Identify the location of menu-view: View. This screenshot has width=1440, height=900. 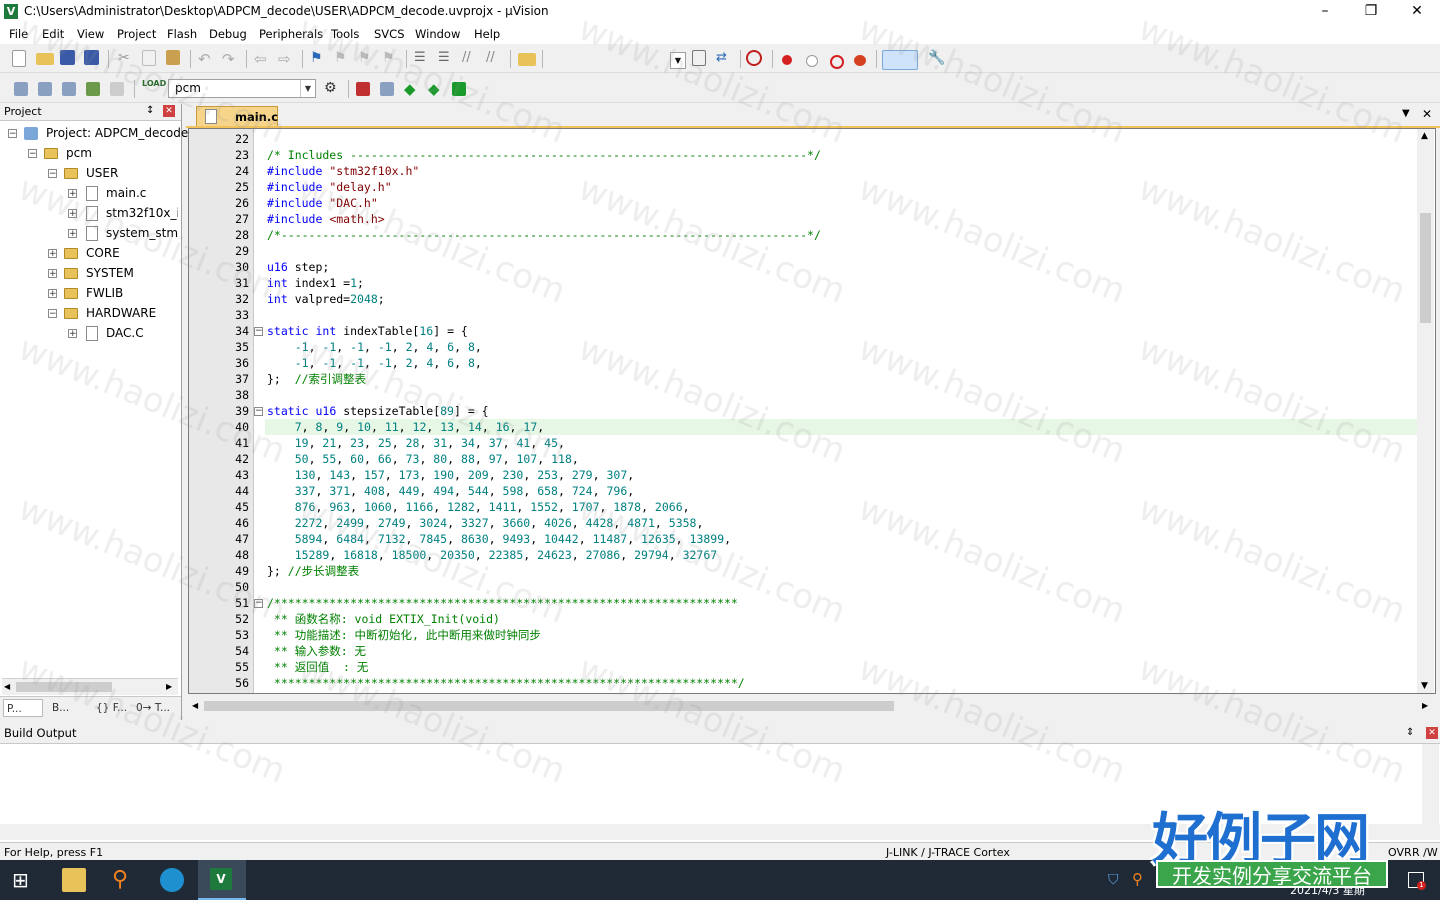
(90, 34).